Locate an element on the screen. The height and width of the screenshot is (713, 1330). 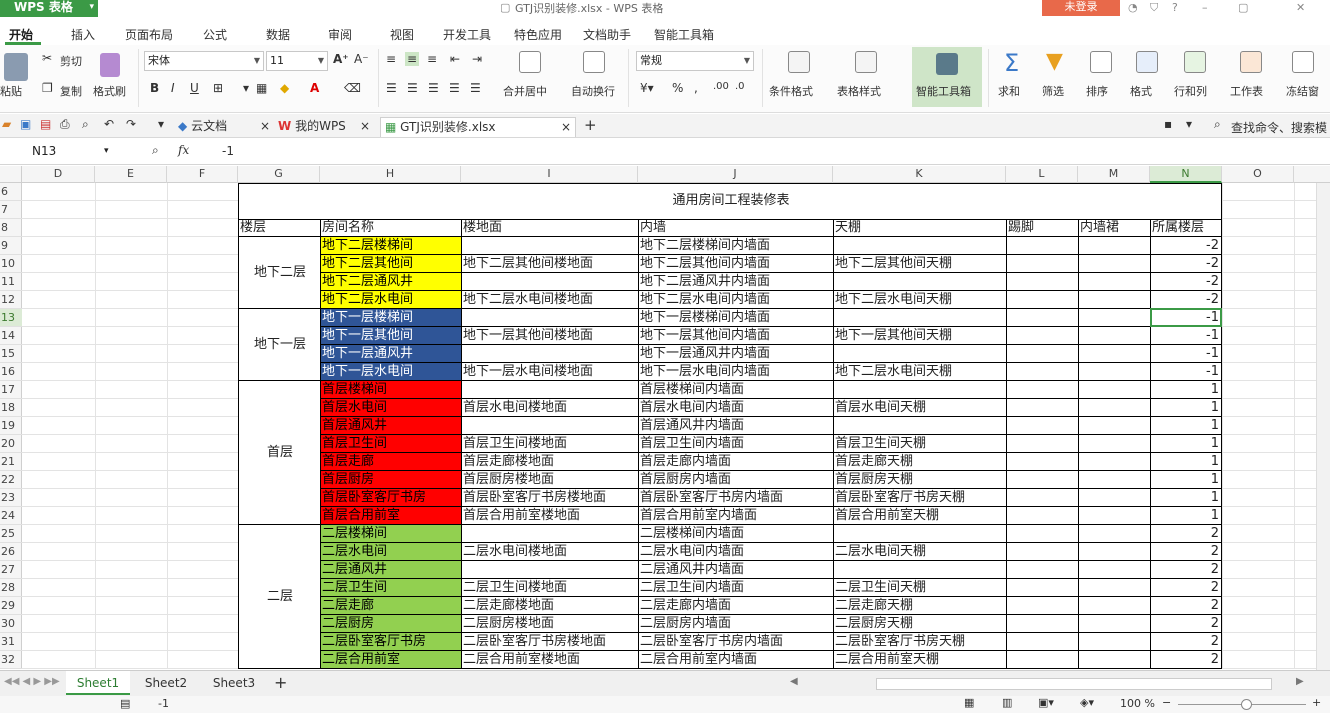
macro-icon: ▤ is located at coordinates (125, 703).